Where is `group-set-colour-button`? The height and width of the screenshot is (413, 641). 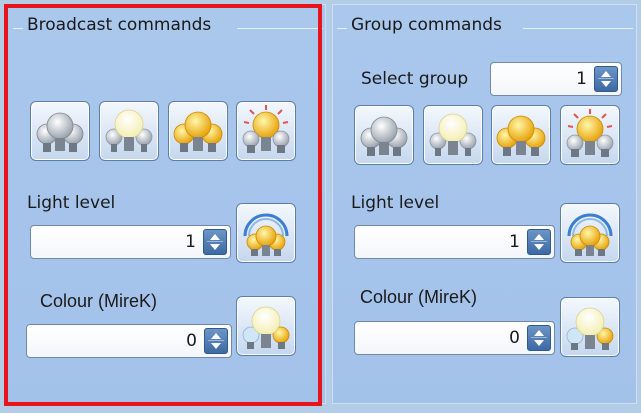
group-set-colour-button is located at coordinates (590, 327).